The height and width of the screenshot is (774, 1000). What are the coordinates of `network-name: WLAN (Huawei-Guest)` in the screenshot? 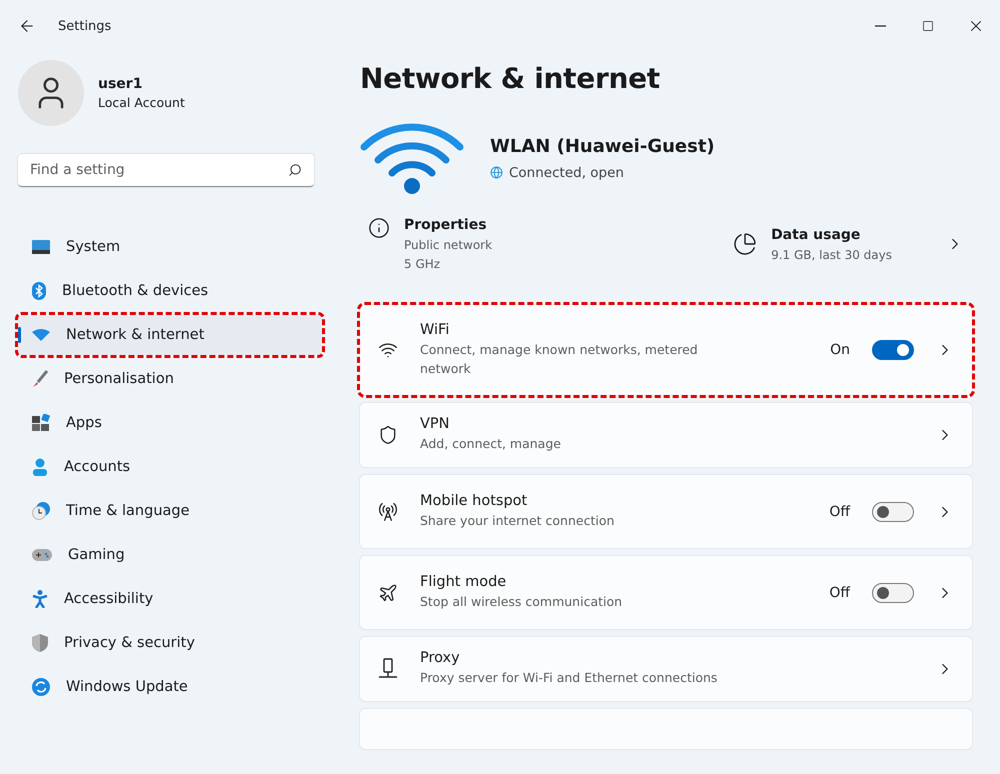 It's located at (602, 146).